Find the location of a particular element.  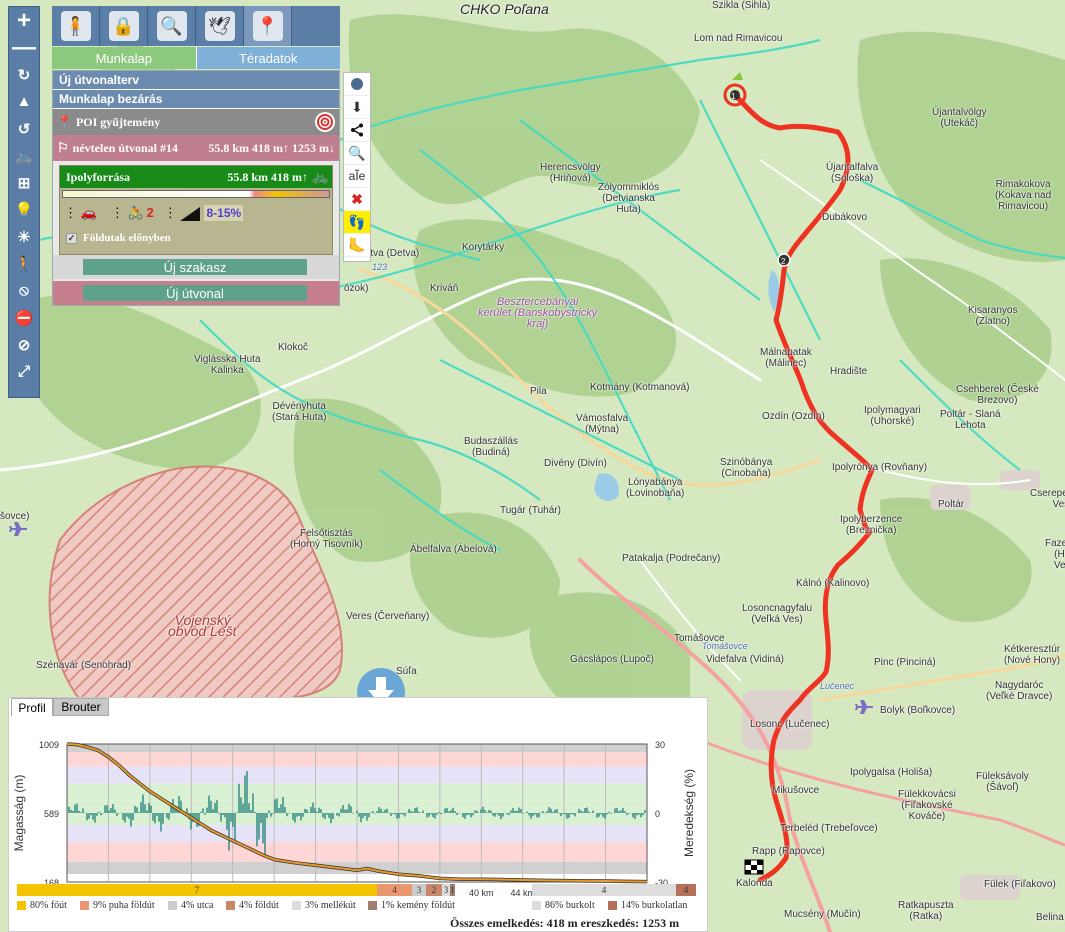

zoom-in-icon: + is located at coordinates (24, 20).